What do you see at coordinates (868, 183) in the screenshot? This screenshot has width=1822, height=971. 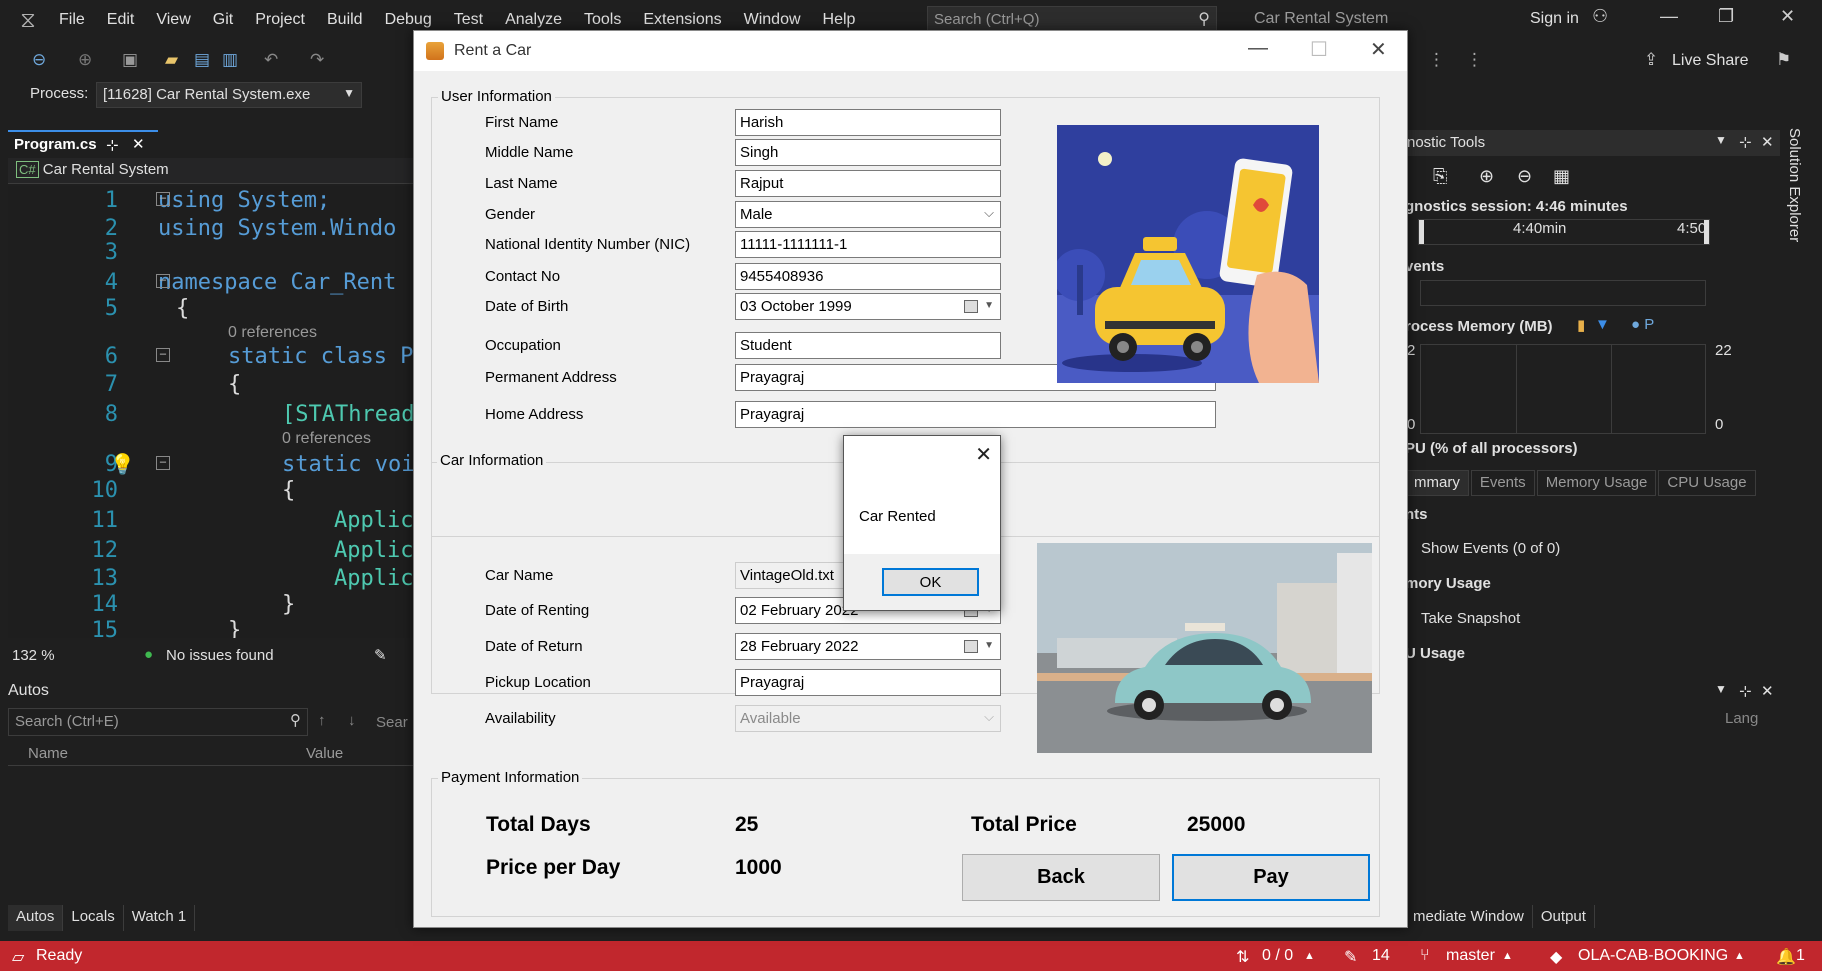 I see `user-field-input: Rajput` at bounding box center [868, 183].